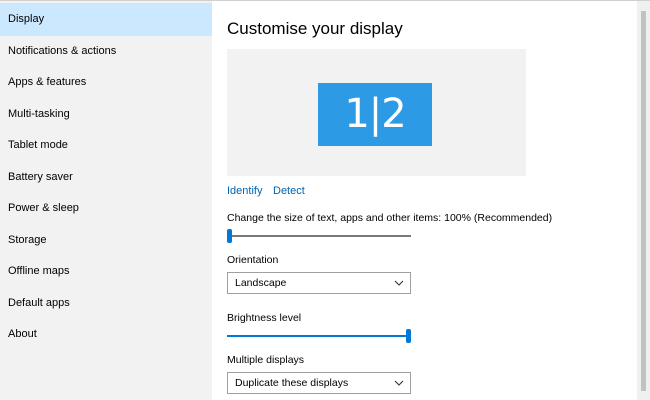  I want to click on detect-link: Detect, so click(289, 191).